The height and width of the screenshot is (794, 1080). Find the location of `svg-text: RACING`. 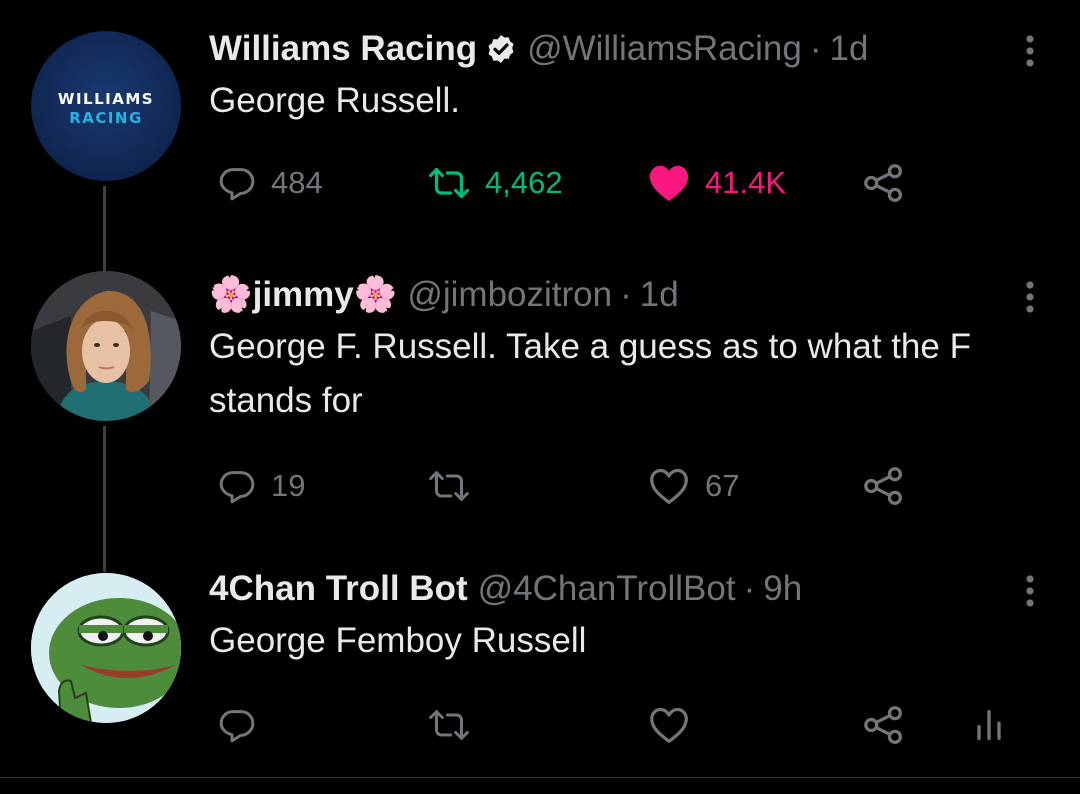

svg-text: RACING is located at coordinates (106, 118).